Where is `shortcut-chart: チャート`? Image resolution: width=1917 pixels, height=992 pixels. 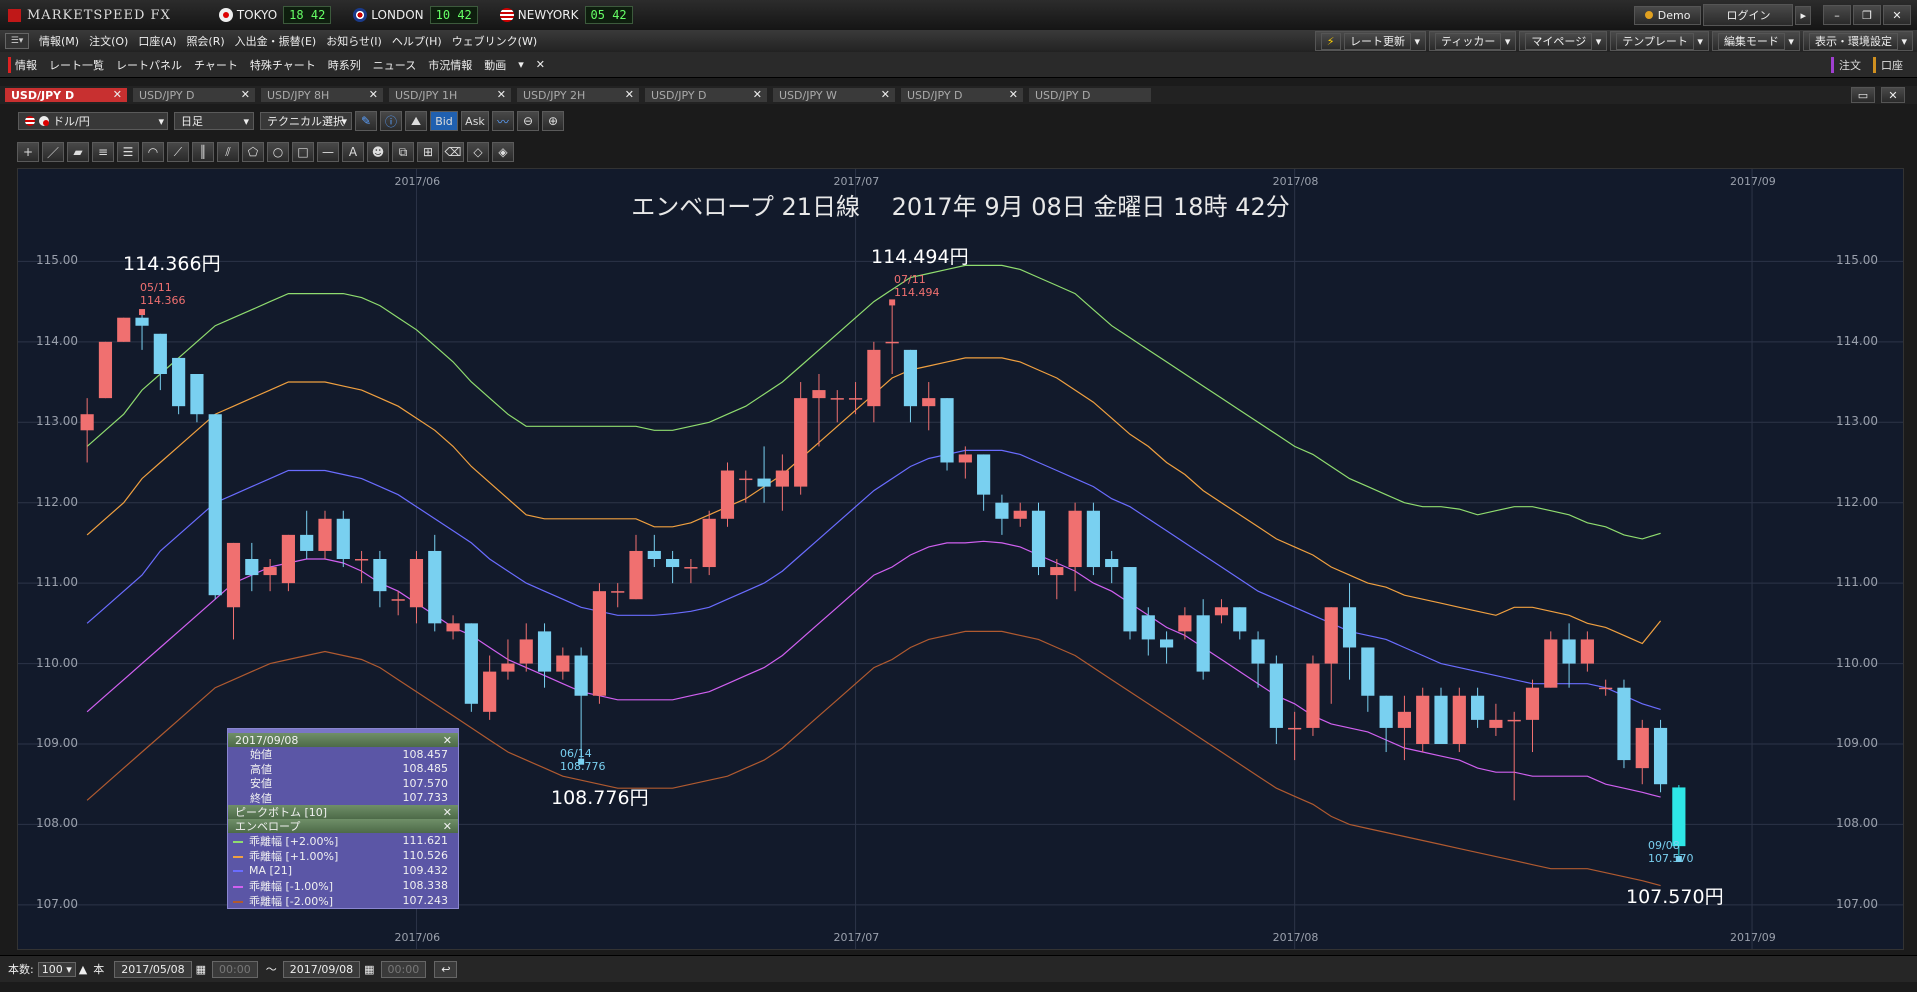
shortcut-chart: チャート is located at coordinates (216, 65).